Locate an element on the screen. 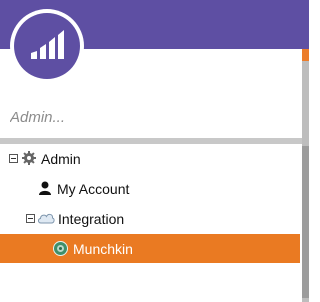  marketo-bars-icon is located at coordinates (47, 44).